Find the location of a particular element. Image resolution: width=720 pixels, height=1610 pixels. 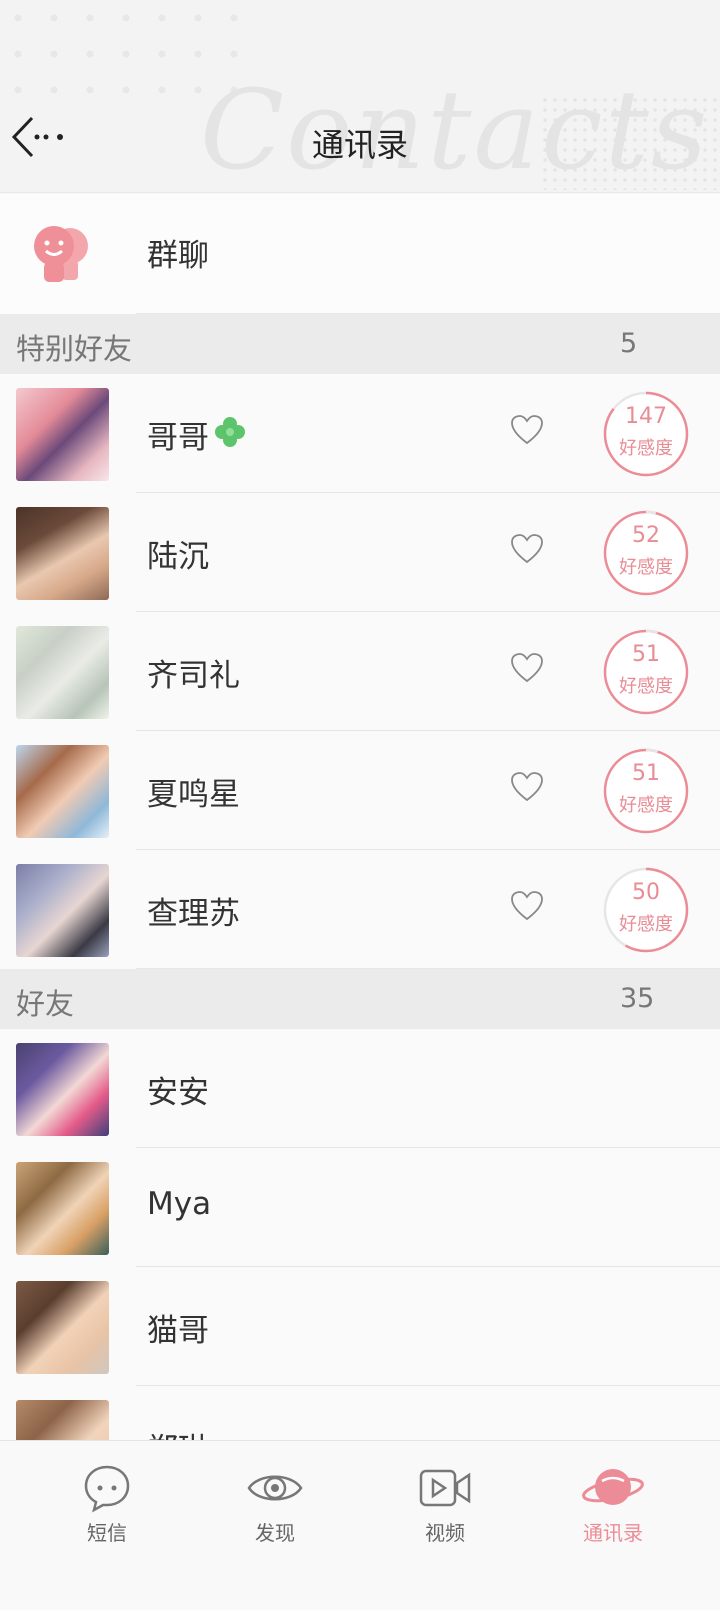

tab-video: 视频 is located at coordinates (445, 1513).